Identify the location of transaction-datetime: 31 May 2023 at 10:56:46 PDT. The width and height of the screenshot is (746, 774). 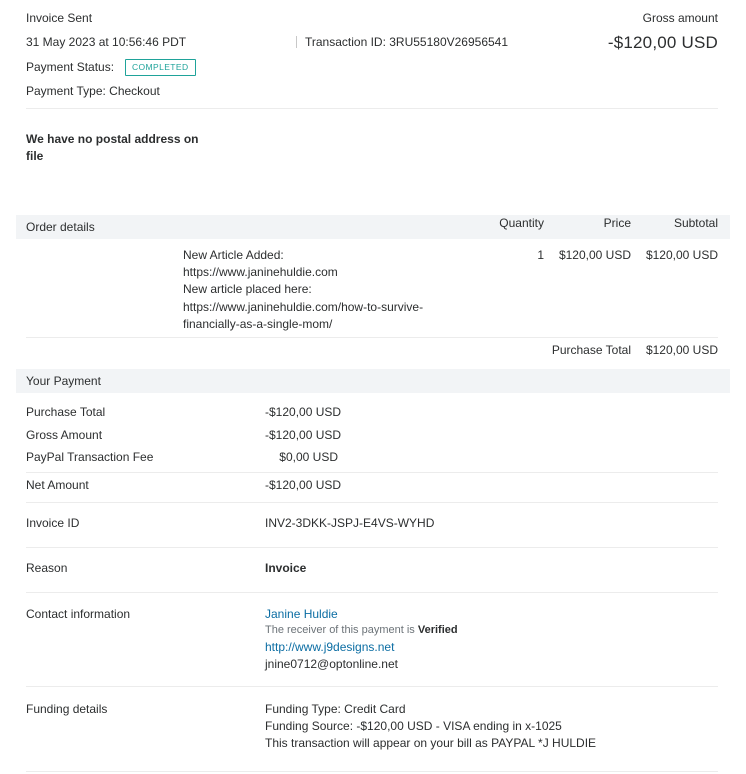
(106, 42).